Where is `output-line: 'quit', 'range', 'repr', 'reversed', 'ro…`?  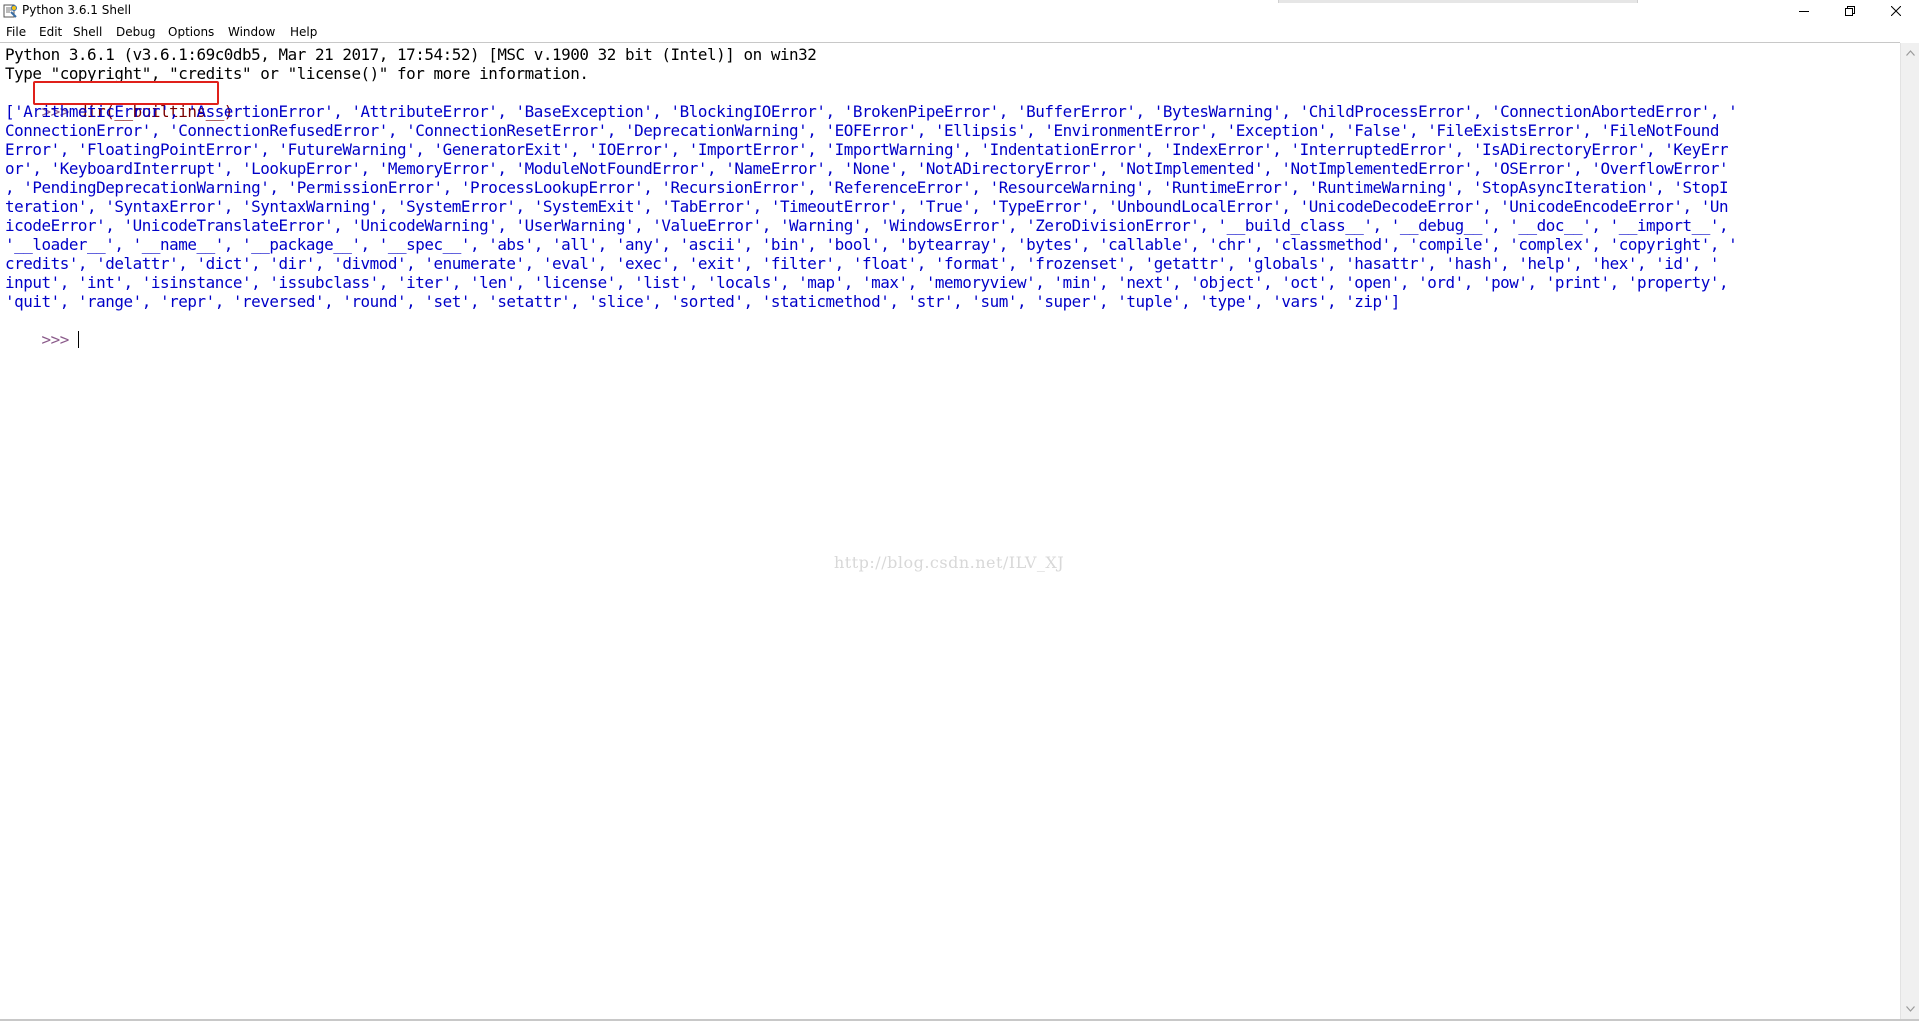 output-line: 'quit', 'range', 'repr', 'reversed', 'ro… is located at coordinates (702, 301).